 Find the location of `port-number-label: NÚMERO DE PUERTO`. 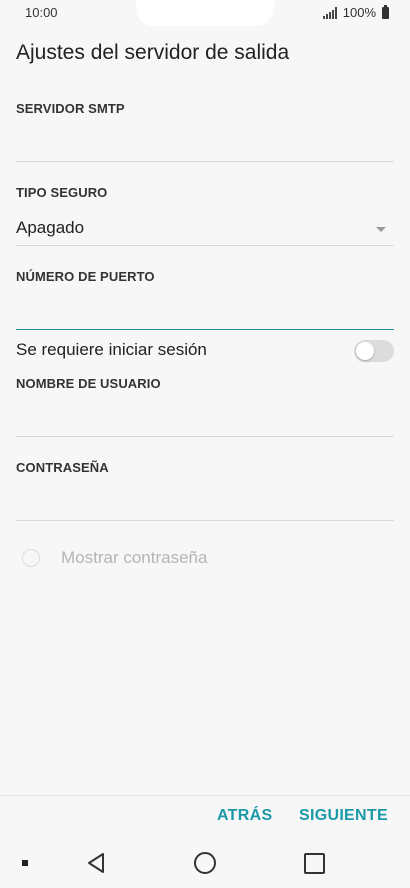

port-number-label: NÚMERO DE PUERTO is located at coordinates (85, 276).